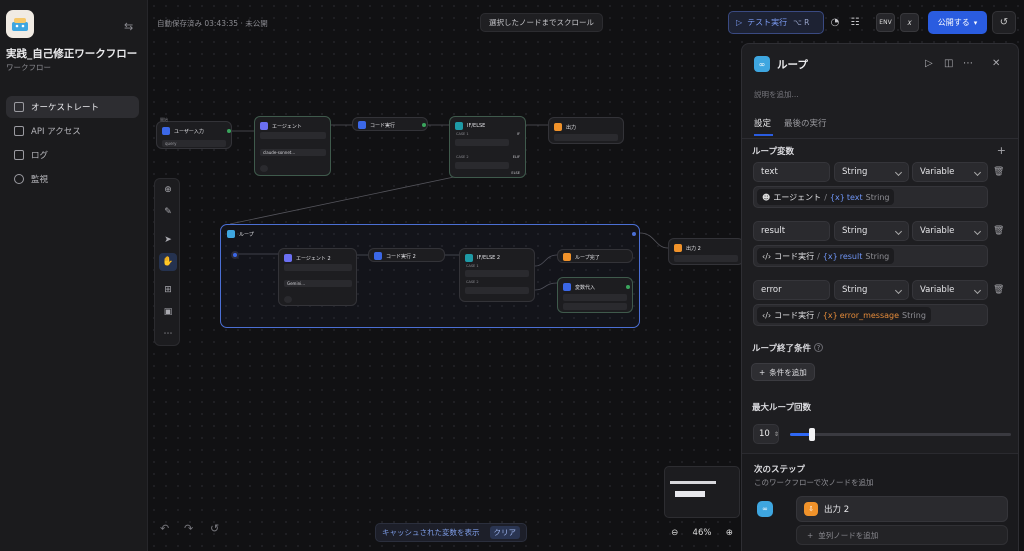 The image size is (1024, 551). I want to click on node-loop-end: ループ完了, so click(595, 256).